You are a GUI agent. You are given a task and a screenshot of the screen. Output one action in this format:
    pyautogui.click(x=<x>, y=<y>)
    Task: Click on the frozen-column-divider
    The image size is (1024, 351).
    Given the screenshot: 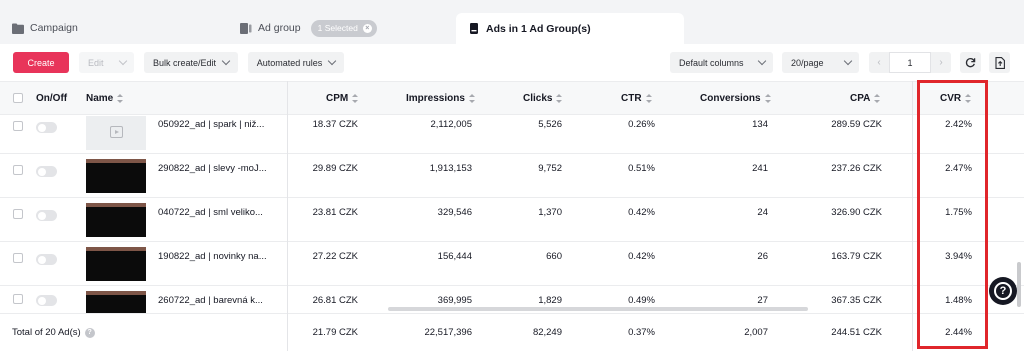 What is the action you would take?
    pyautogui.click(x=287, y=216)
    